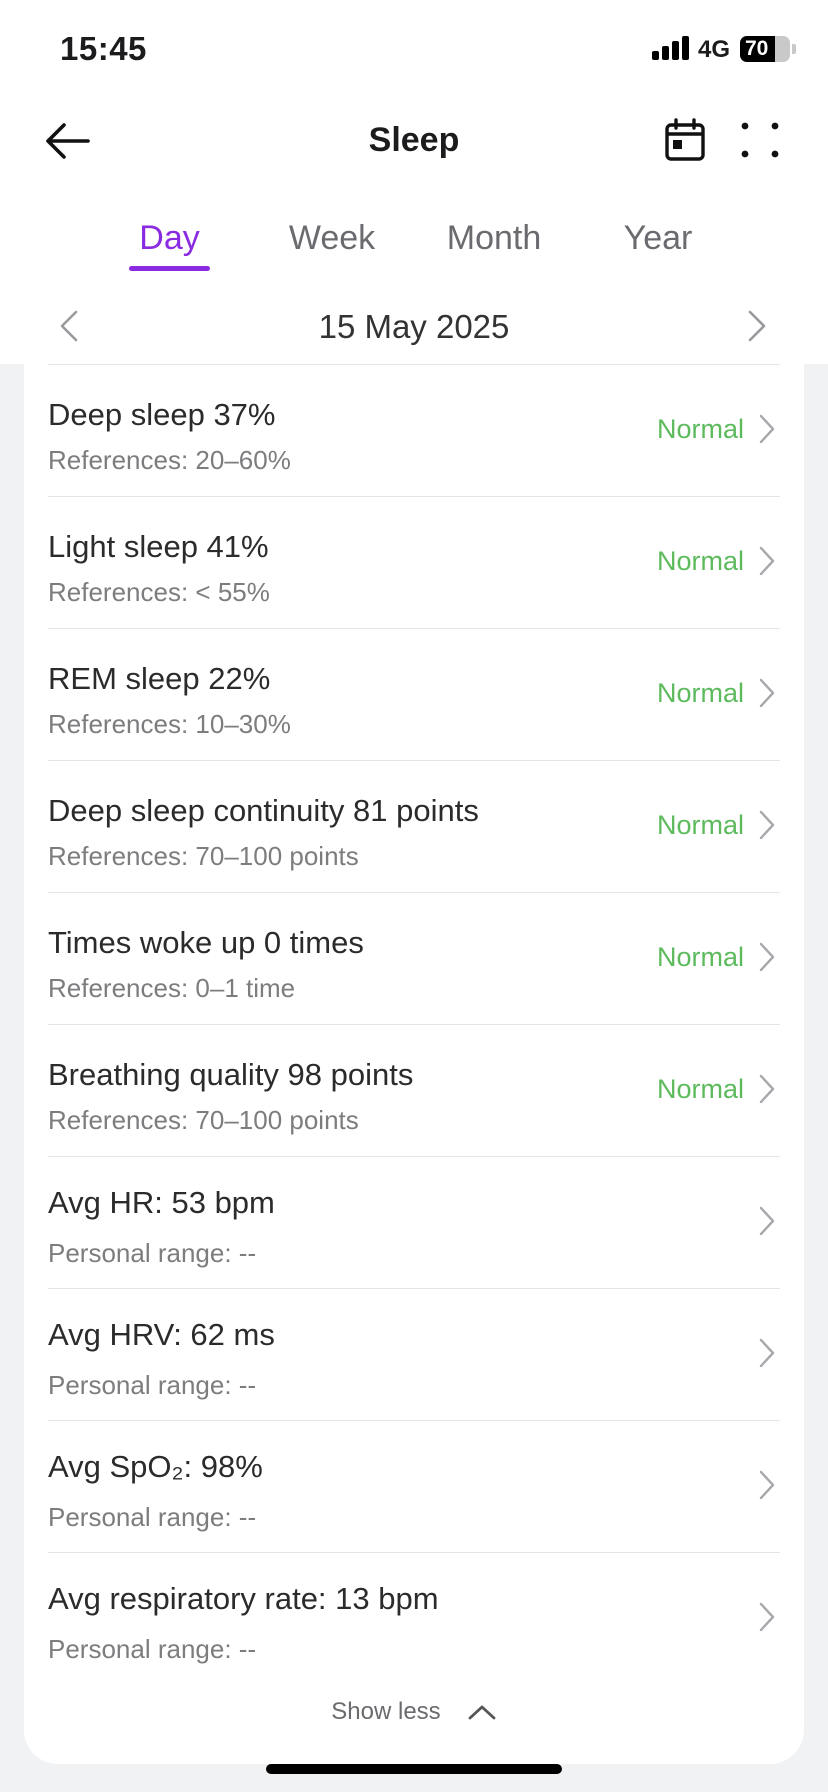 The width and height of the screenshot is (828, 1792). Describe the element at coordinates (155, 1466) in the screenshot. I see `item-title: Avg SpO₂: 98%` at that location.